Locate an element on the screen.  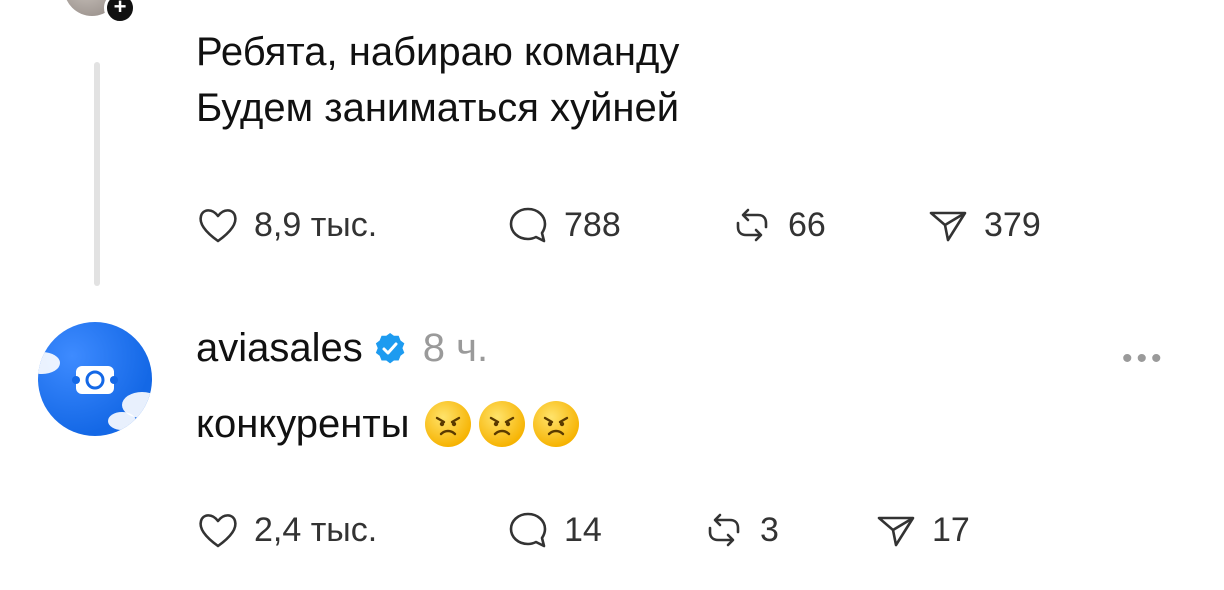
like-button: 8,9 тыс. is located at coordinates (351, 225).